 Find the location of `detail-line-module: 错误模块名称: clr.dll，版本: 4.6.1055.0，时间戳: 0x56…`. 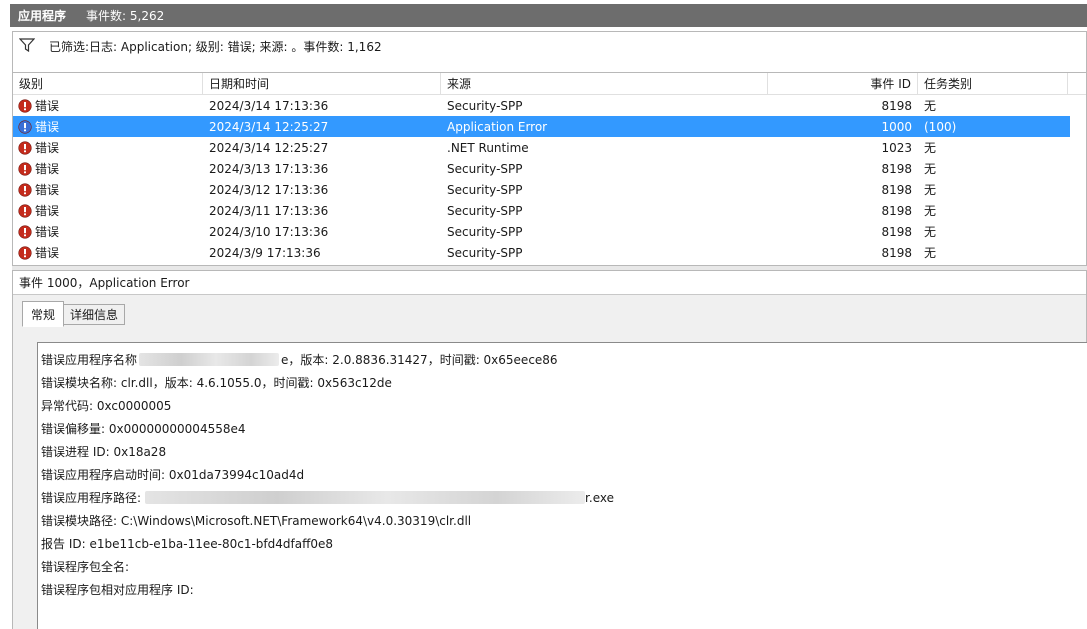

detail-line-module: 错误模块名称: clr.dll，版本: 4.6.1055.0，时间戳: 0x56… is located at coordinates (216, 383).